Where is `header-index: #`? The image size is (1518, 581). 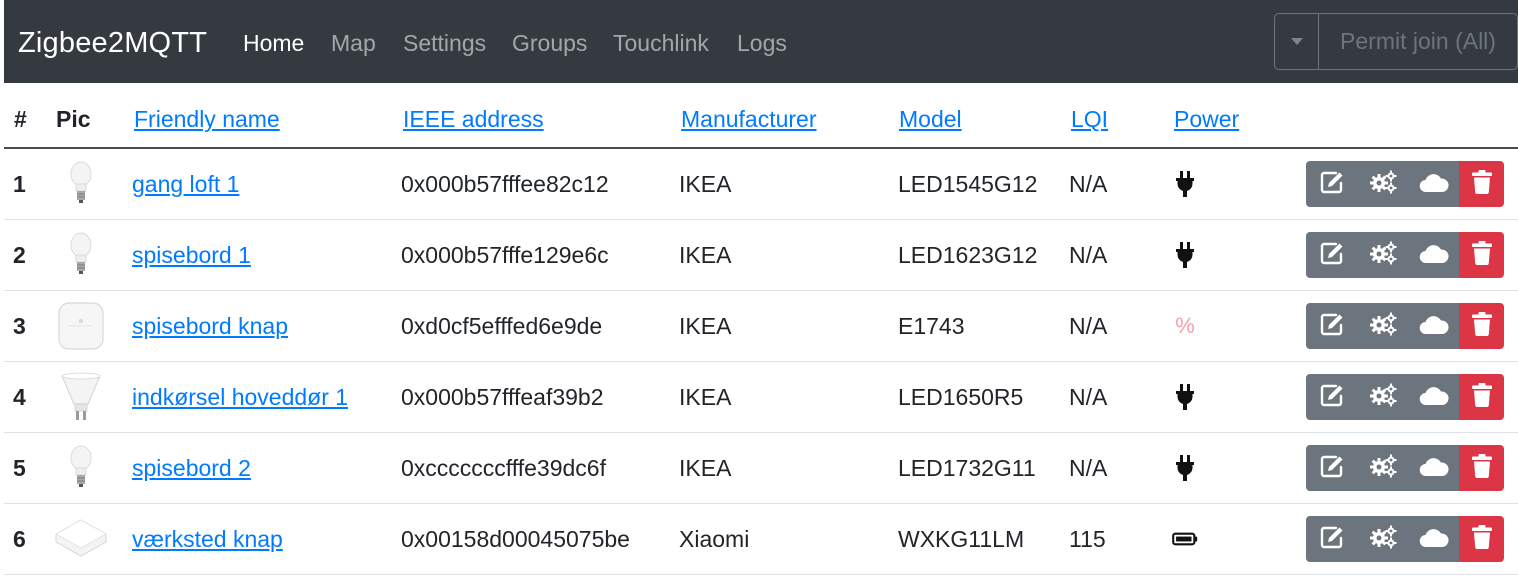
header-index: # is located at coordinates (20, 119).